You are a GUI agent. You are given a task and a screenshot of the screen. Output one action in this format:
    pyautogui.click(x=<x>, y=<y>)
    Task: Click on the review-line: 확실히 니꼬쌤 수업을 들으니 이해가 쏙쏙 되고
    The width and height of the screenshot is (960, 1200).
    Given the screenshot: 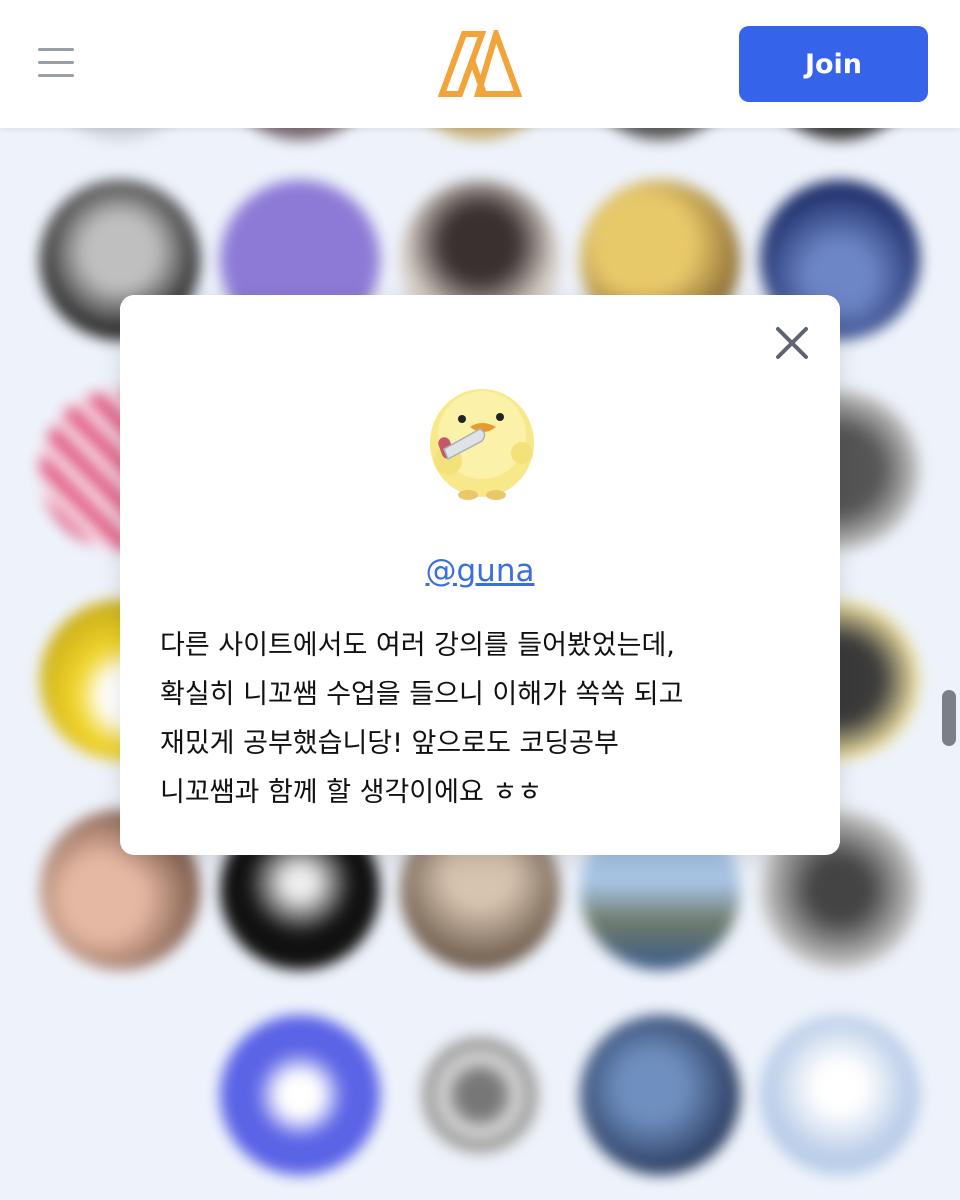 What is the action you would take?
    pyautogui.click(x=422, y=694)
    